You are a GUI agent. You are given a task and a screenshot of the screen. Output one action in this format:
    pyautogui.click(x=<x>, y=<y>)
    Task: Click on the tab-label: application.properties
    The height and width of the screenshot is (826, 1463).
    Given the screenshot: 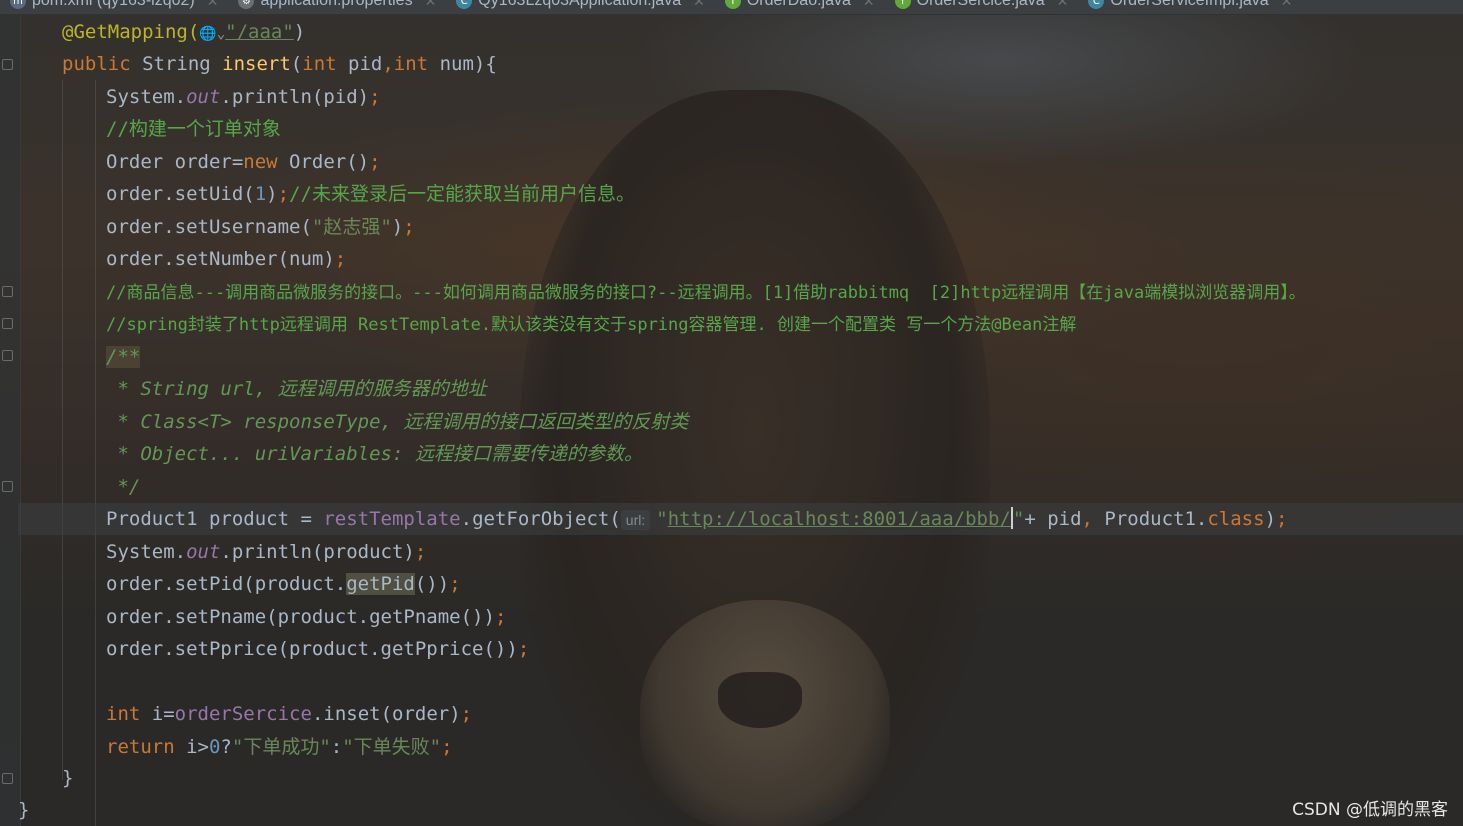 What is the action you would take?
    pyautogui.click(x=336, y=4)
    